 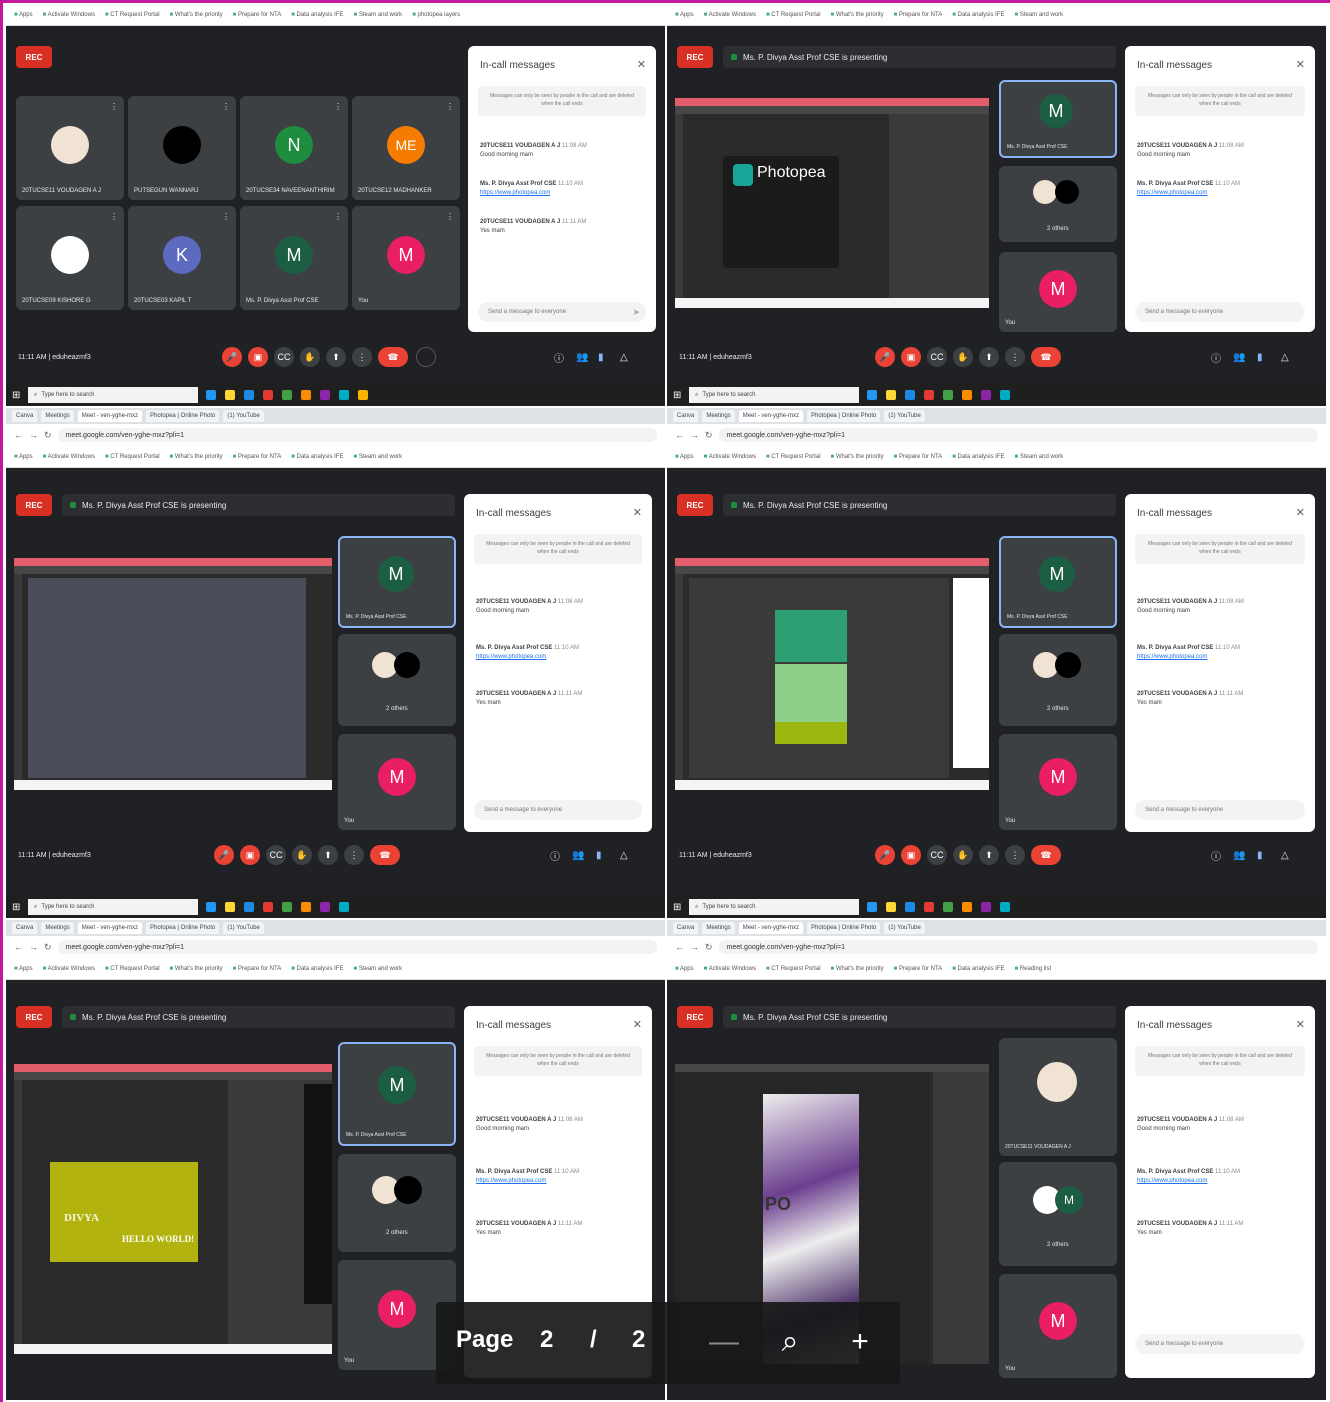 I want to click on taskbar-search: ⌕ Type here to search, so click(x=774, y=395).